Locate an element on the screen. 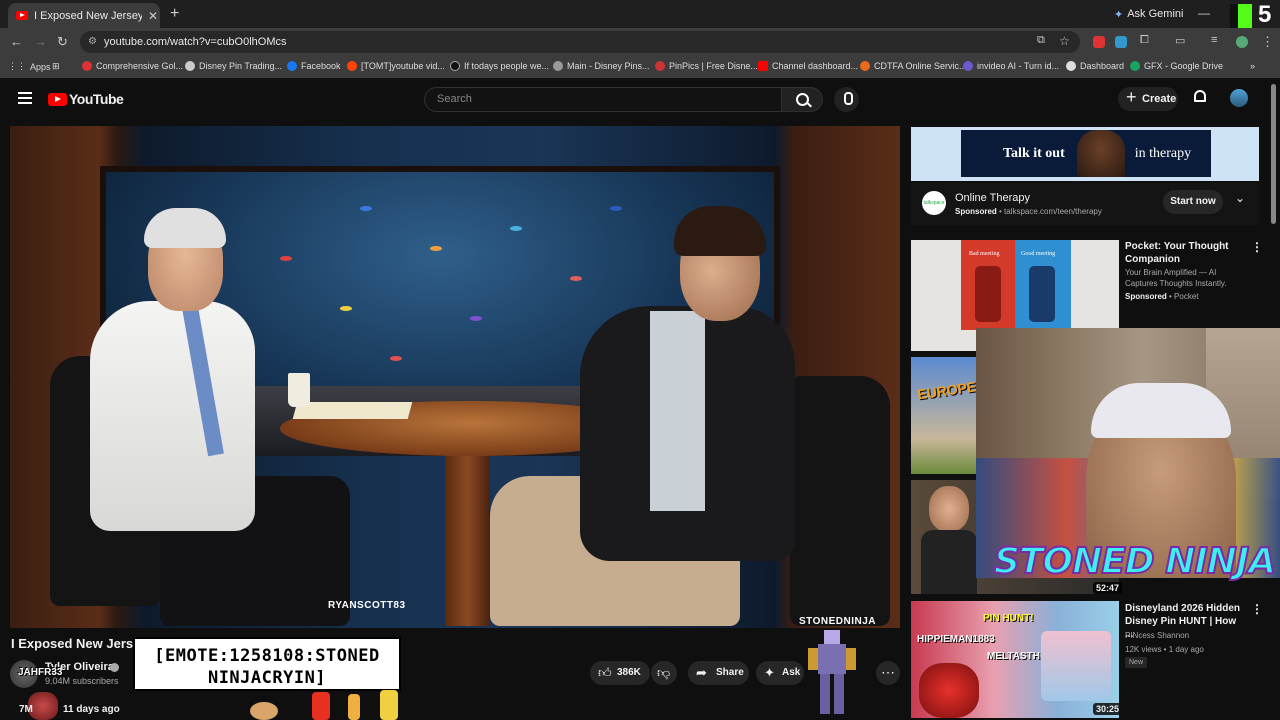 This screenshot has height=720, width=1280. advertiser-logo: talkspace is located at coordinates (934, 203).